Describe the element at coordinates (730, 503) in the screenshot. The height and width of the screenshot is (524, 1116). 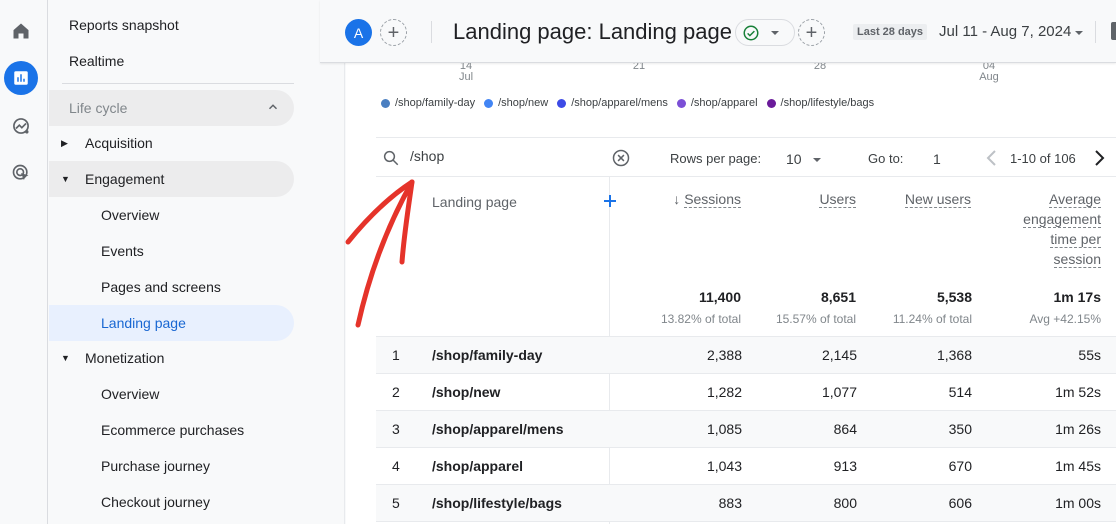
I see `row-sessions: 883` at that location.